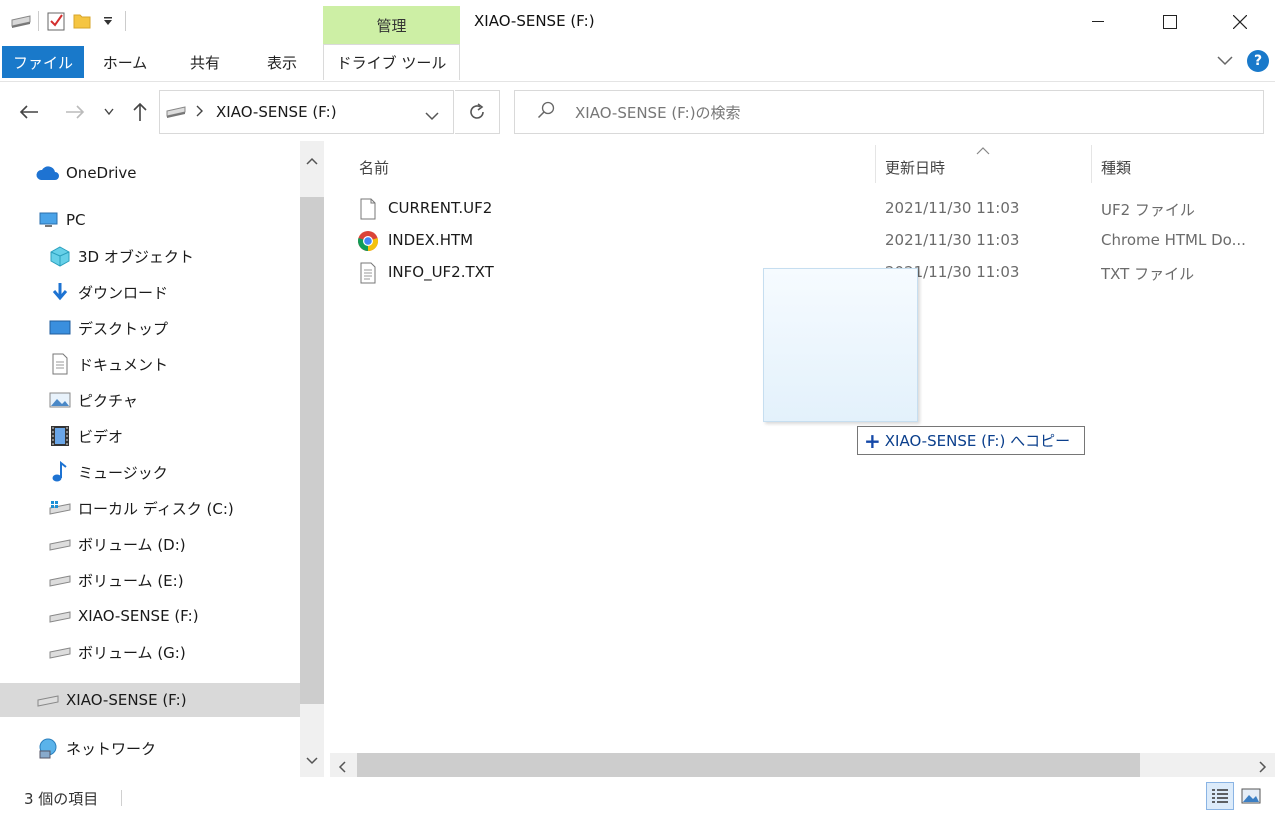 This screenshot has height=814, width=1275. I want to click on tab-view: 表示, so click(282, 62).